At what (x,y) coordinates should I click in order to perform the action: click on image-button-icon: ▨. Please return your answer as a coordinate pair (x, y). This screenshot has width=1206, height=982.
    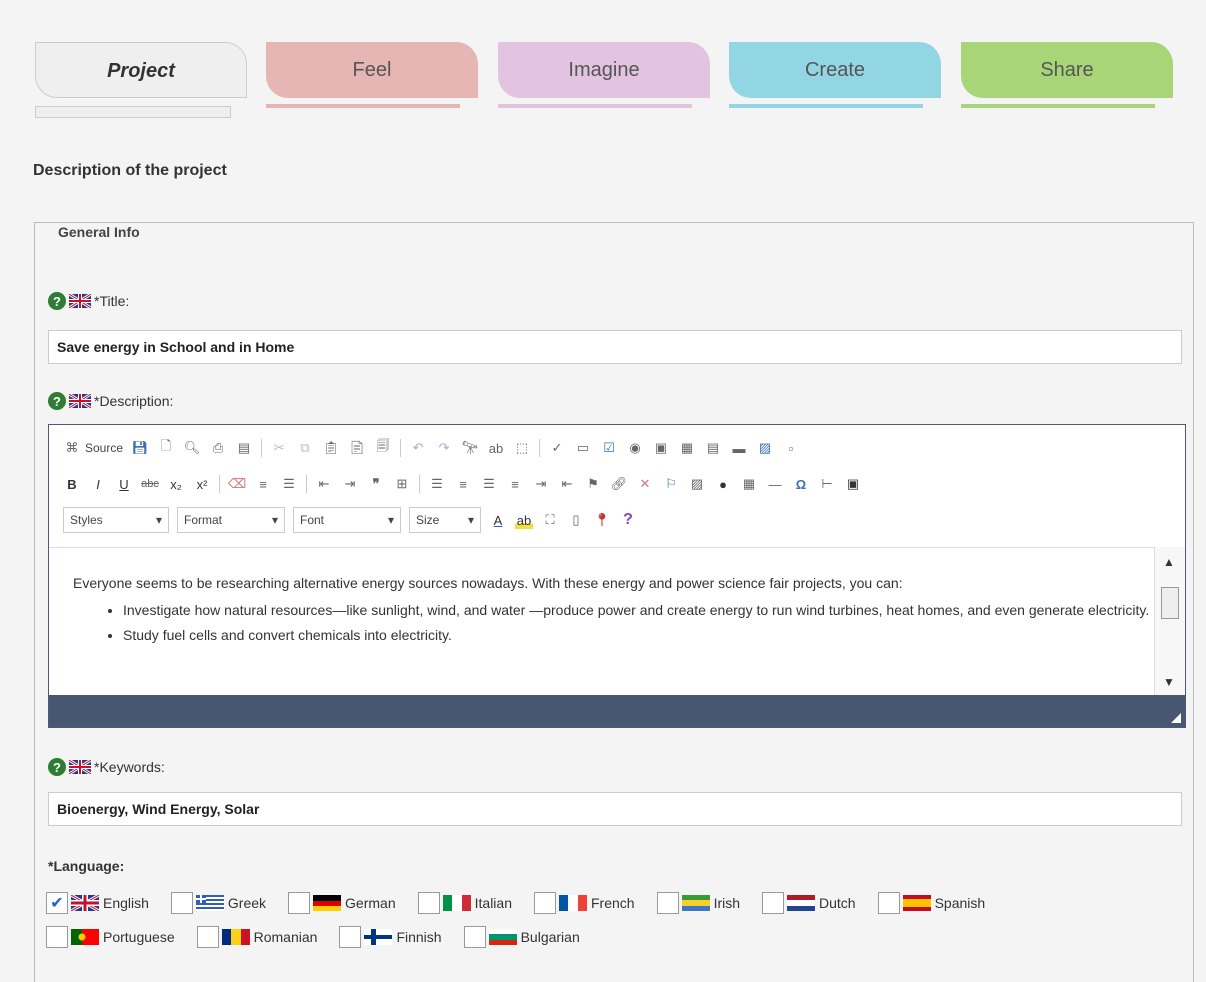
    Looking at the image, I should click on (765, 448).